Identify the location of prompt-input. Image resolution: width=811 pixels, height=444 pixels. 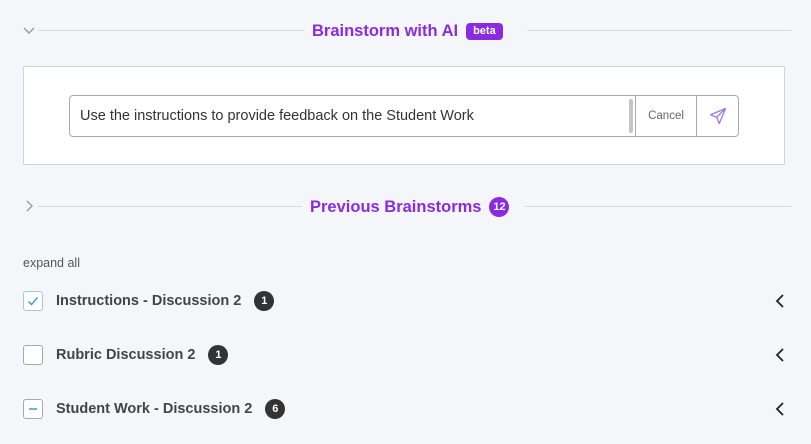
(349, 116).